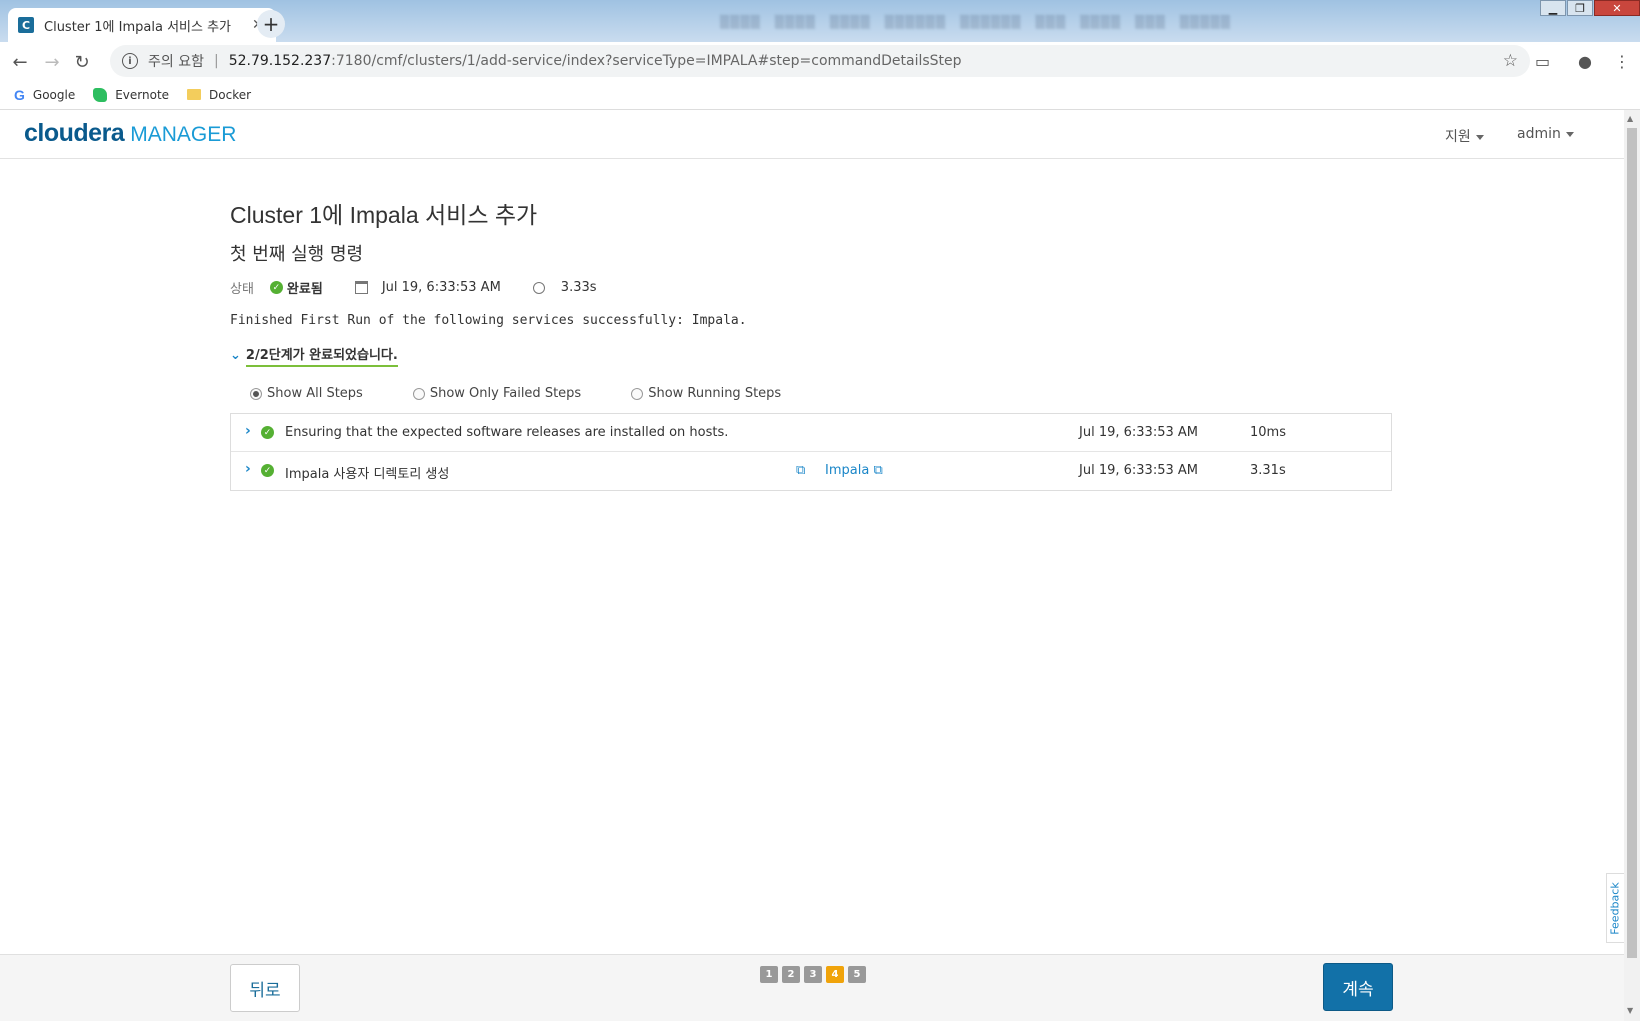  What do you see at coordinates (230, 94) in the screenshot?
I see `bookmark-label: Docker` at bounding box center [230, 94].